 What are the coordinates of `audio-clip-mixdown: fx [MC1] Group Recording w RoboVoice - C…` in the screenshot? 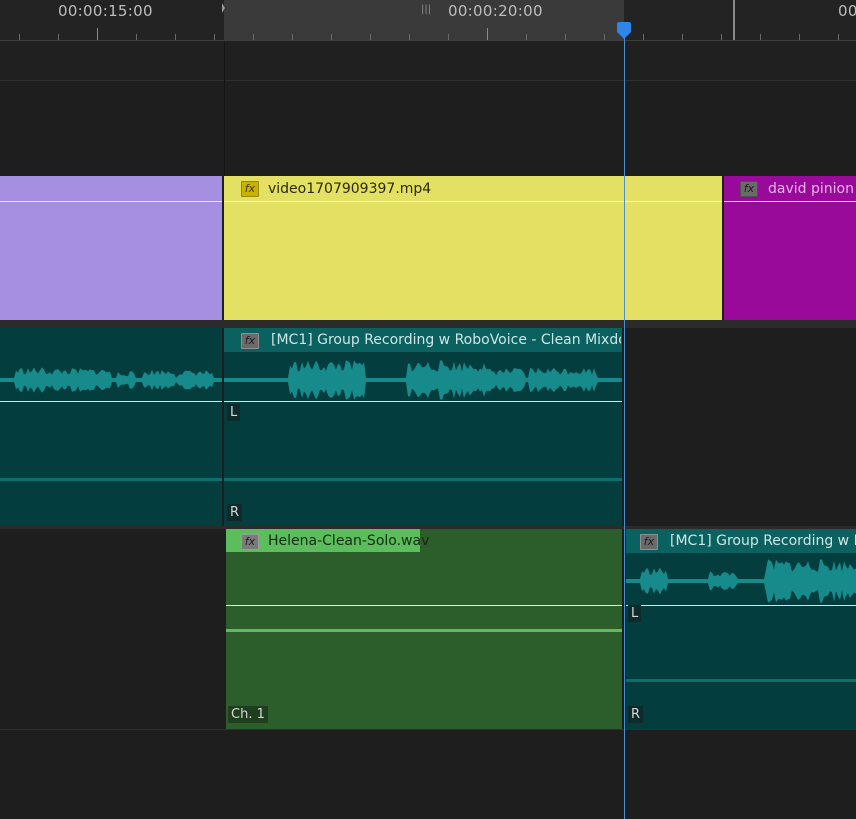 It's located at (423, 427).